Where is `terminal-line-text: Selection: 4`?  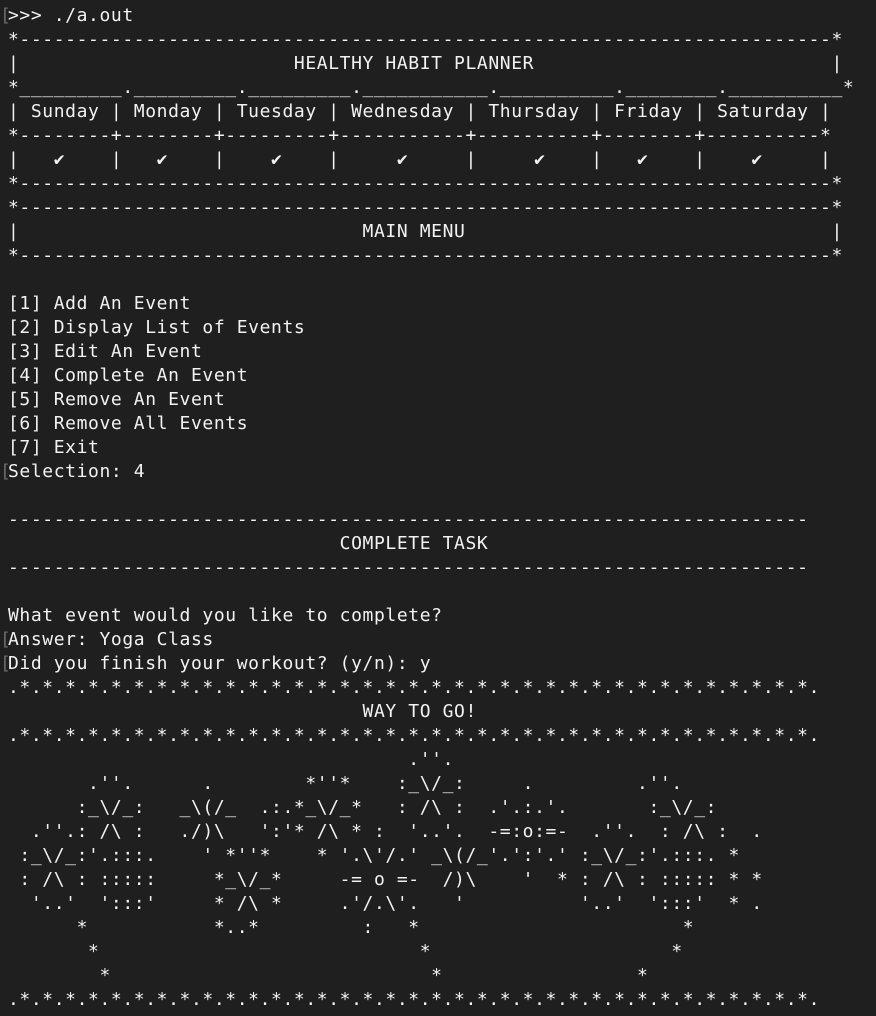
terminal-line-text: Selection: 4 is located at coordinates (77, 471).